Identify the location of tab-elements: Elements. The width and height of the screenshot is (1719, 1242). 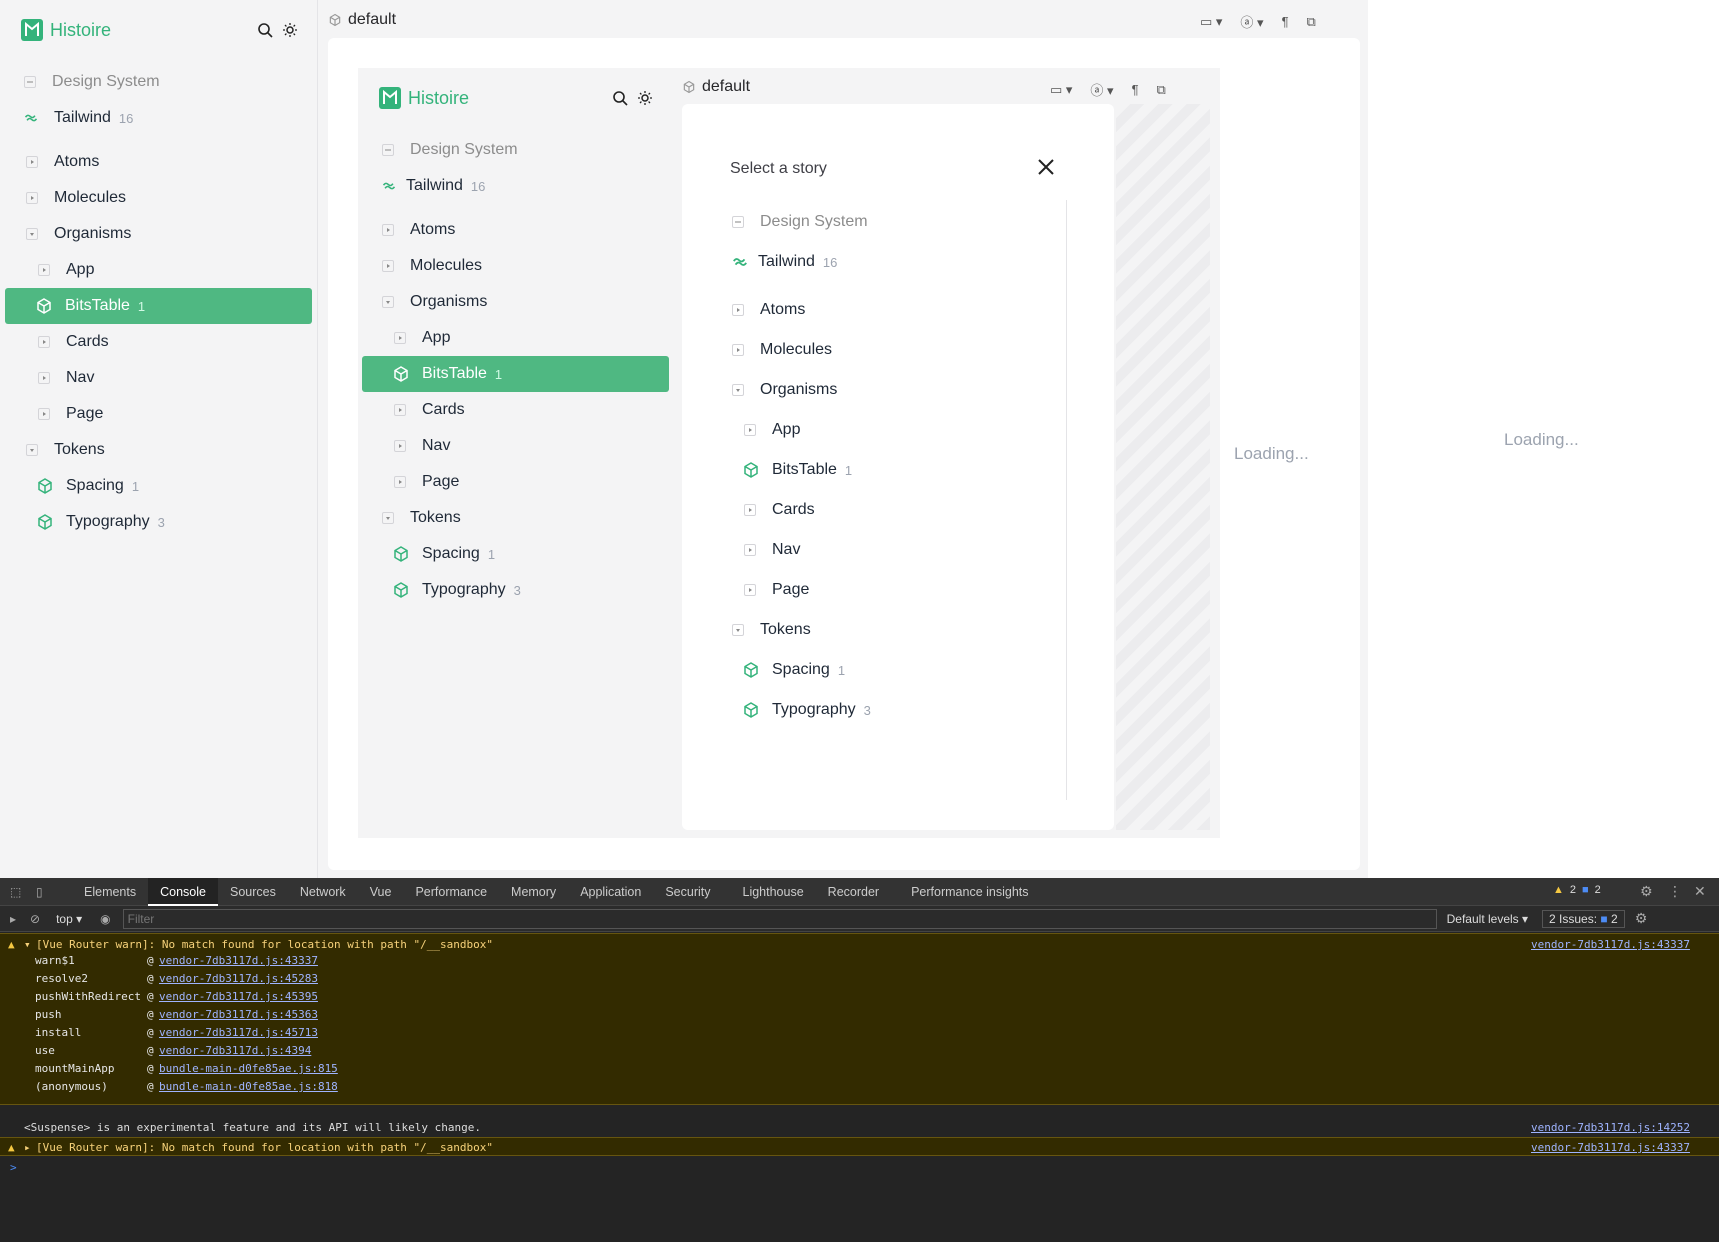
(110, 892).